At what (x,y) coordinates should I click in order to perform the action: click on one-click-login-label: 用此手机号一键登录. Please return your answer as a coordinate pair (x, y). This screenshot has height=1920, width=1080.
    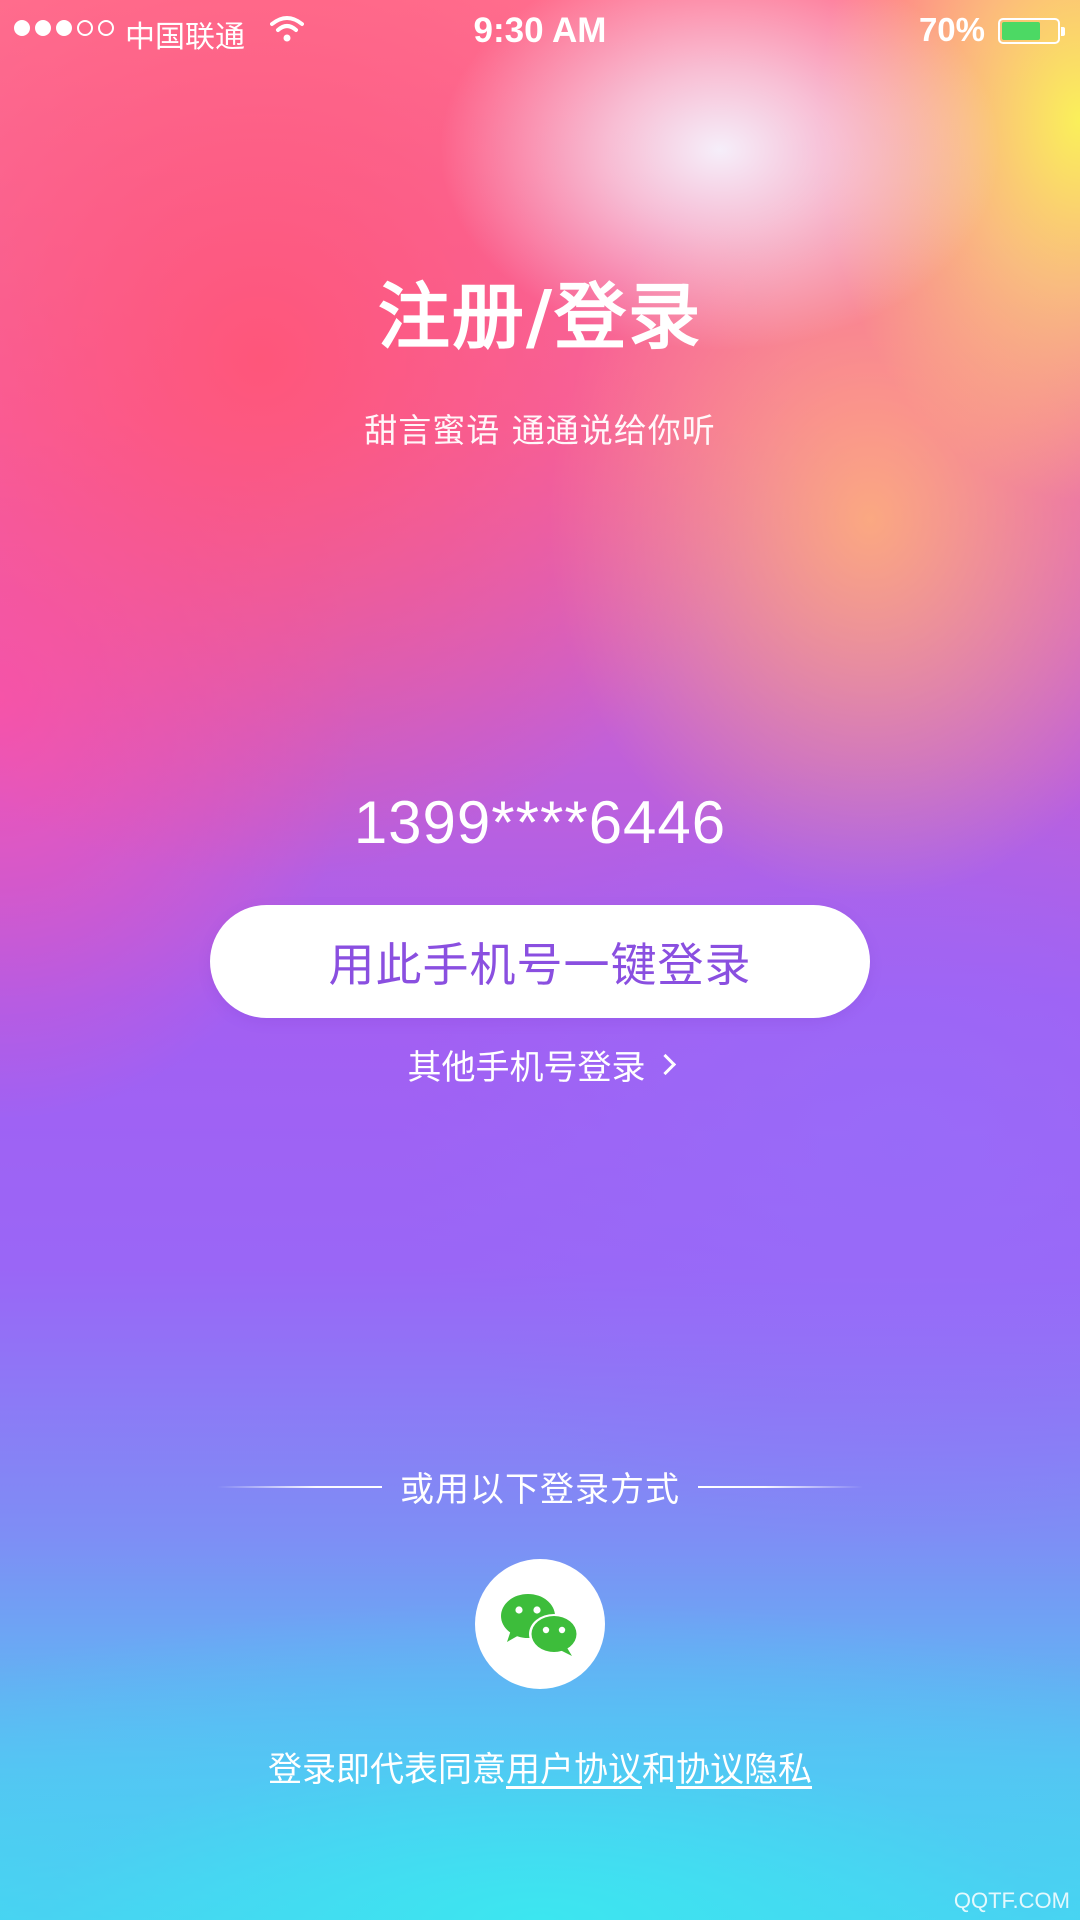
    Looking at the image, I should click on (540, 964).